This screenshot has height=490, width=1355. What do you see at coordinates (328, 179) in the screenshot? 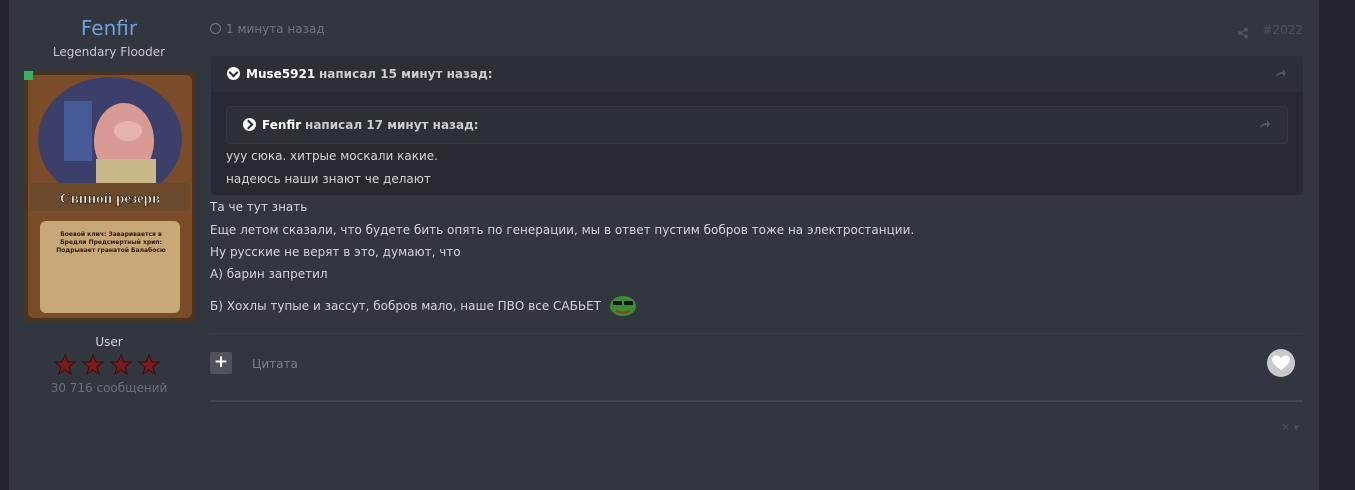
I see `quote-line-2: надеюсь наши знают че делают` at bounding box center [328, 179].